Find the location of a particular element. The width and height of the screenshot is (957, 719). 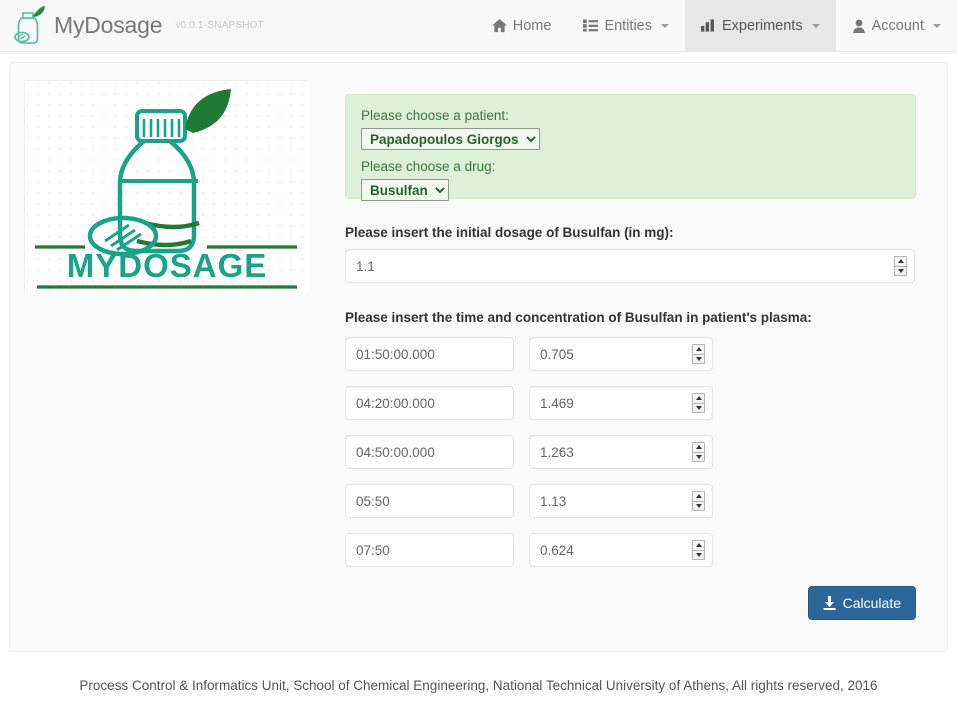

patient-select: Papadopoulos Giorgos is located at coordinates (450, 139).